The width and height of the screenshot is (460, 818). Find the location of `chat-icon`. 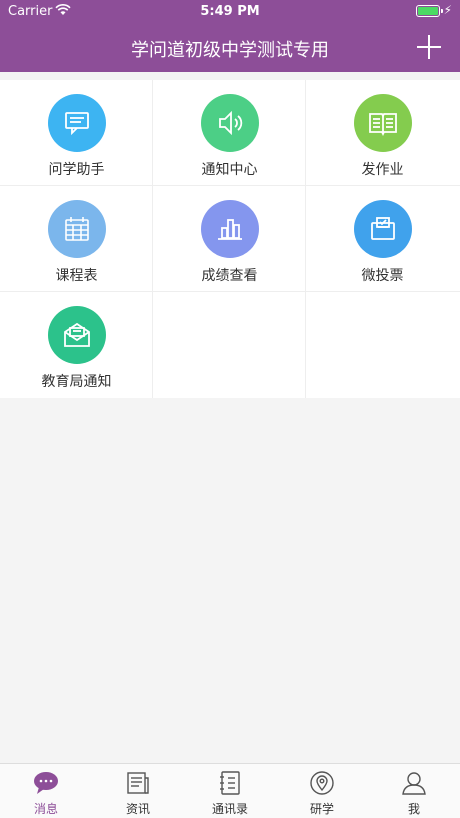

chat-icon is located at coordinates (77, 124).